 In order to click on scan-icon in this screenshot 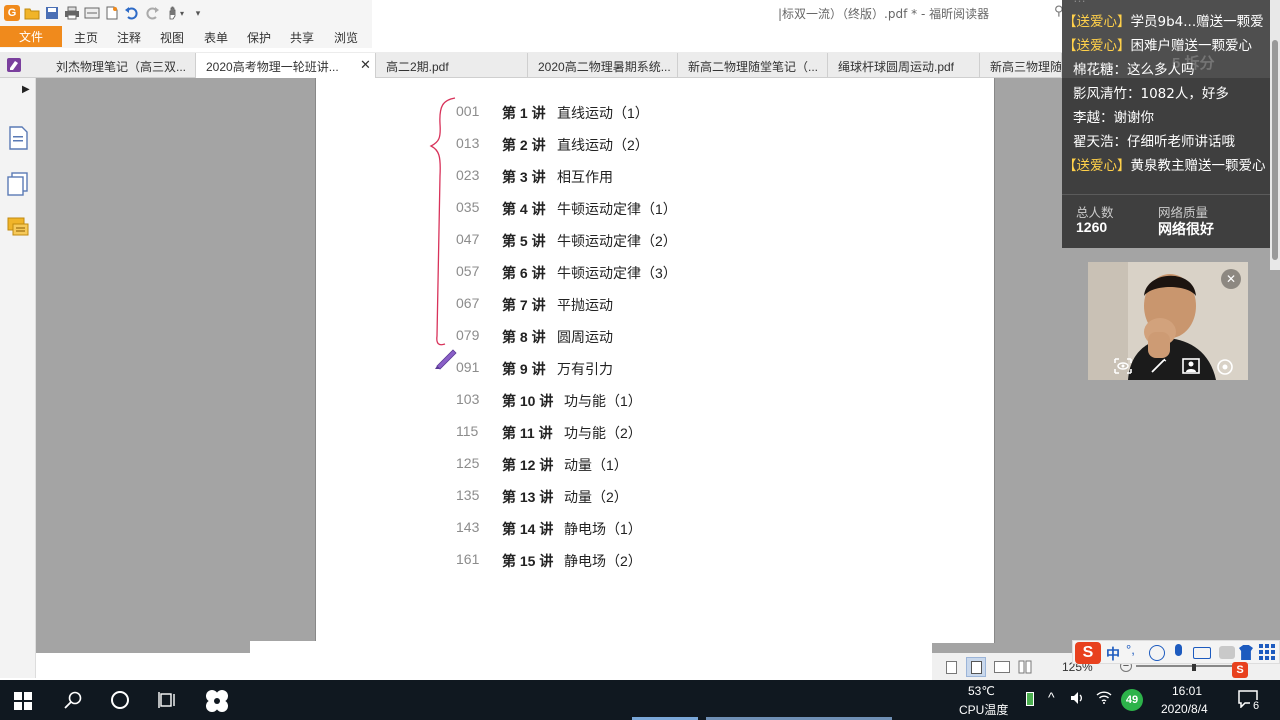, I will do `click(92, 13)`.